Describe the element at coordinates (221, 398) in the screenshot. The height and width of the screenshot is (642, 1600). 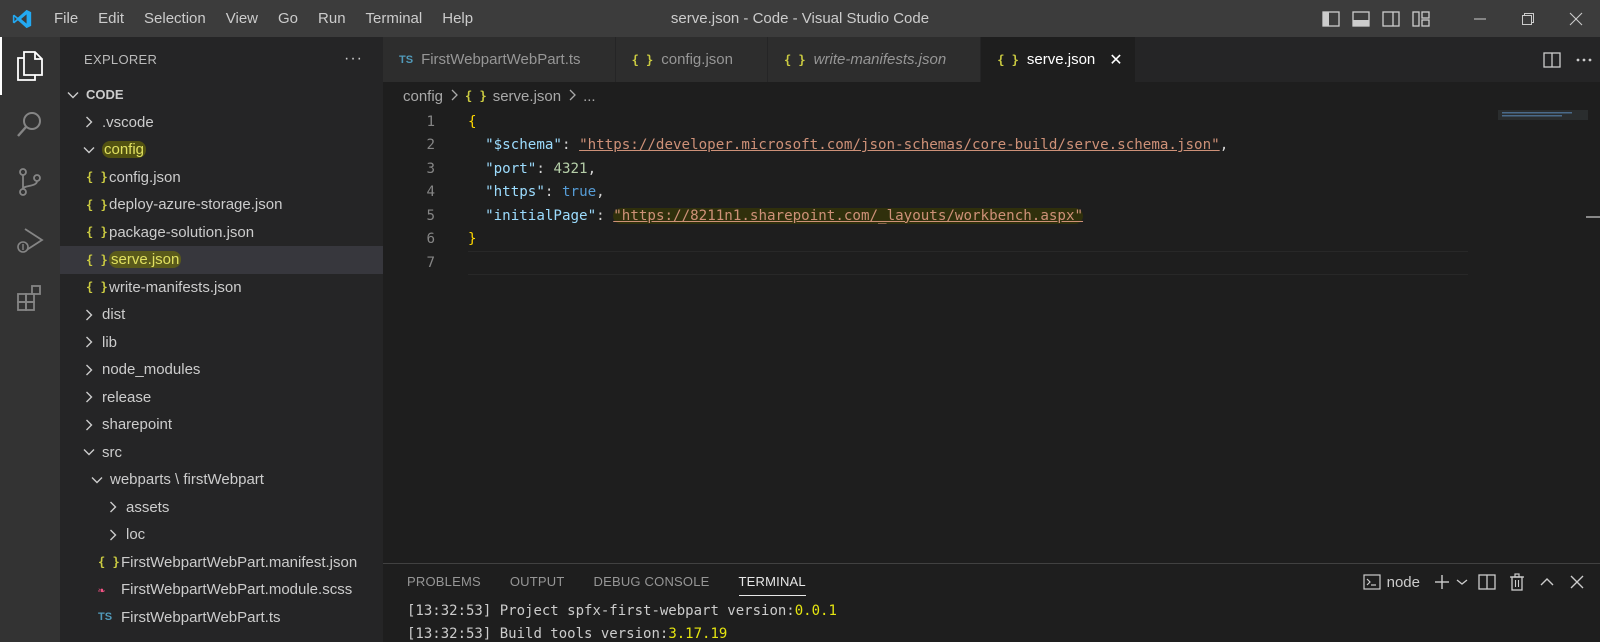
I see `tree-item: release` at that location.